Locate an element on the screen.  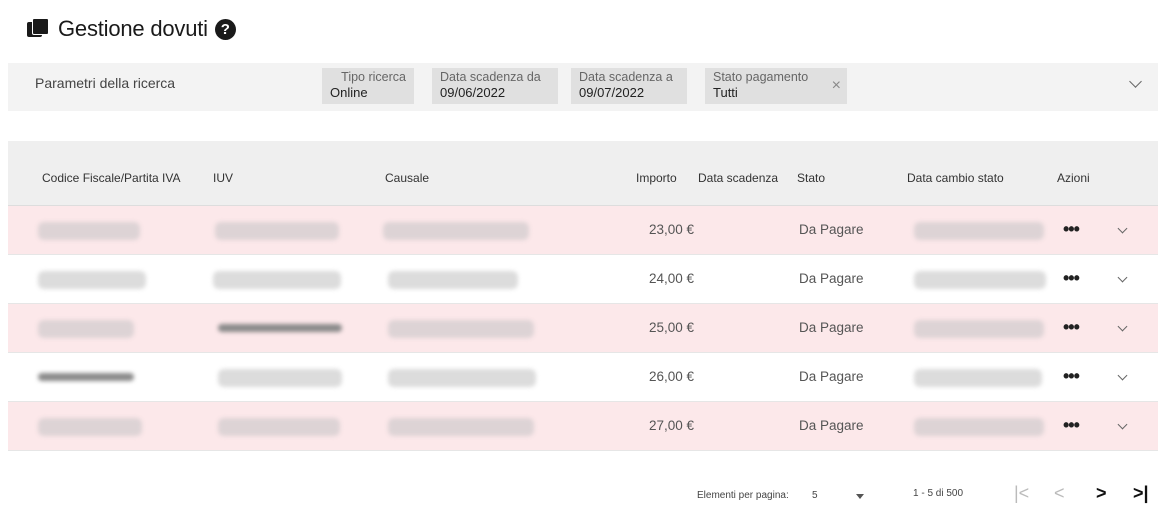
chip-value: Online is located at coordinates (349, 92).